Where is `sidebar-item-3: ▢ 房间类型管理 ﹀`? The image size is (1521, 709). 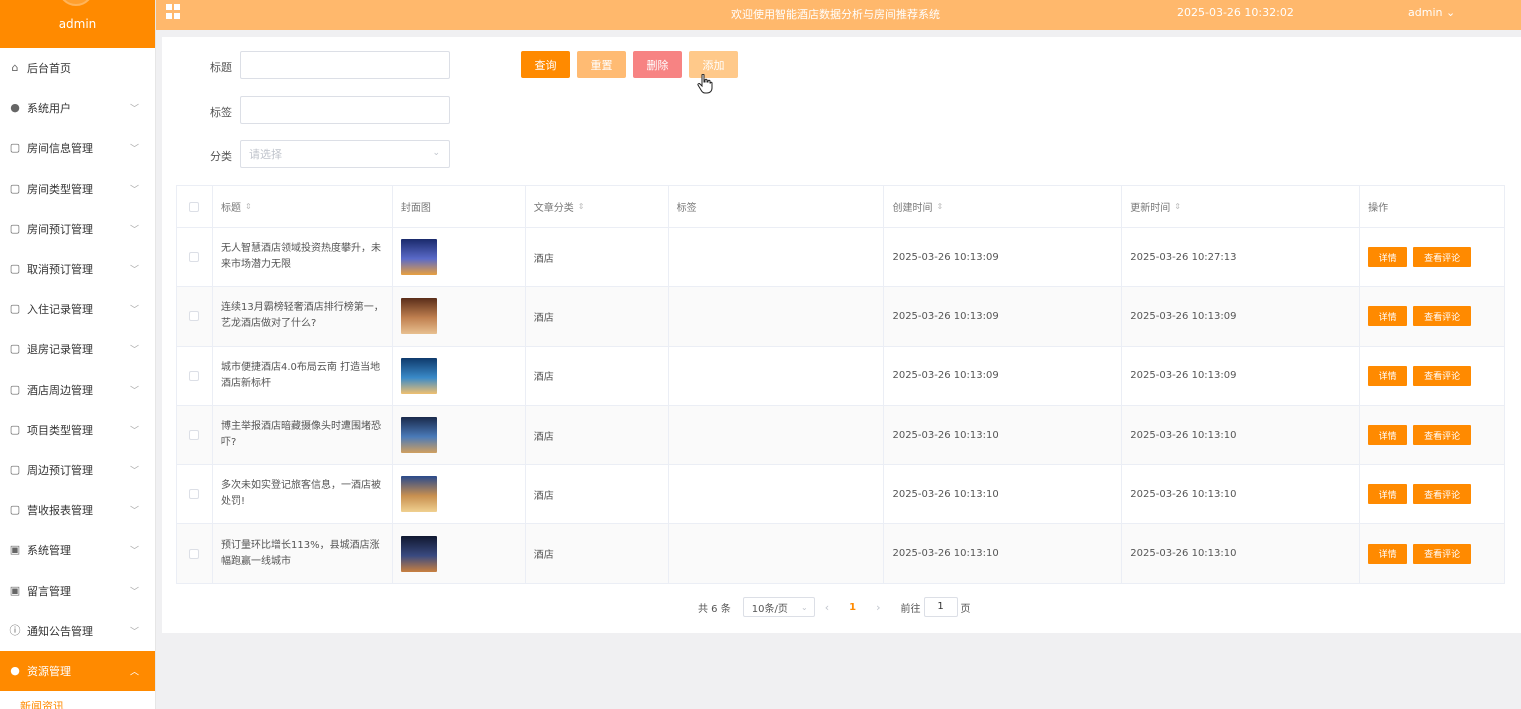
sidebar-item-3: ▢ 房间类型管理 ﹀ is located at coordinates (77, 189).